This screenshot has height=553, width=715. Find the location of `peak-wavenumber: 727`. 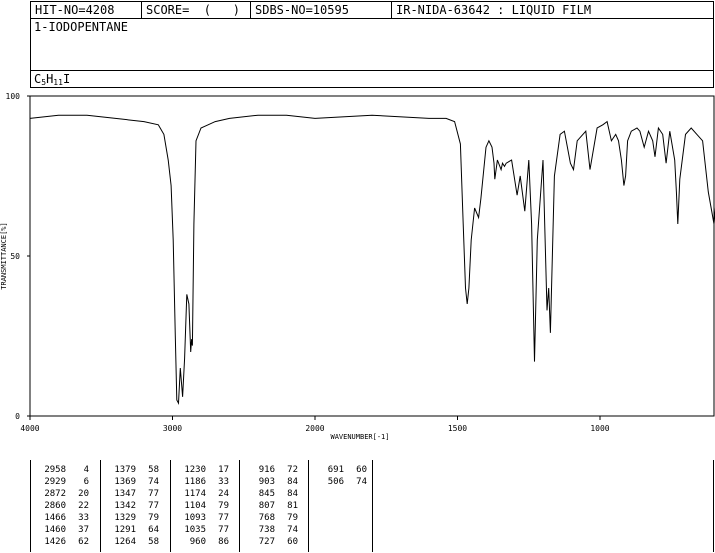

peak-wavenumber: 727 is located at coordinates (266, 542).